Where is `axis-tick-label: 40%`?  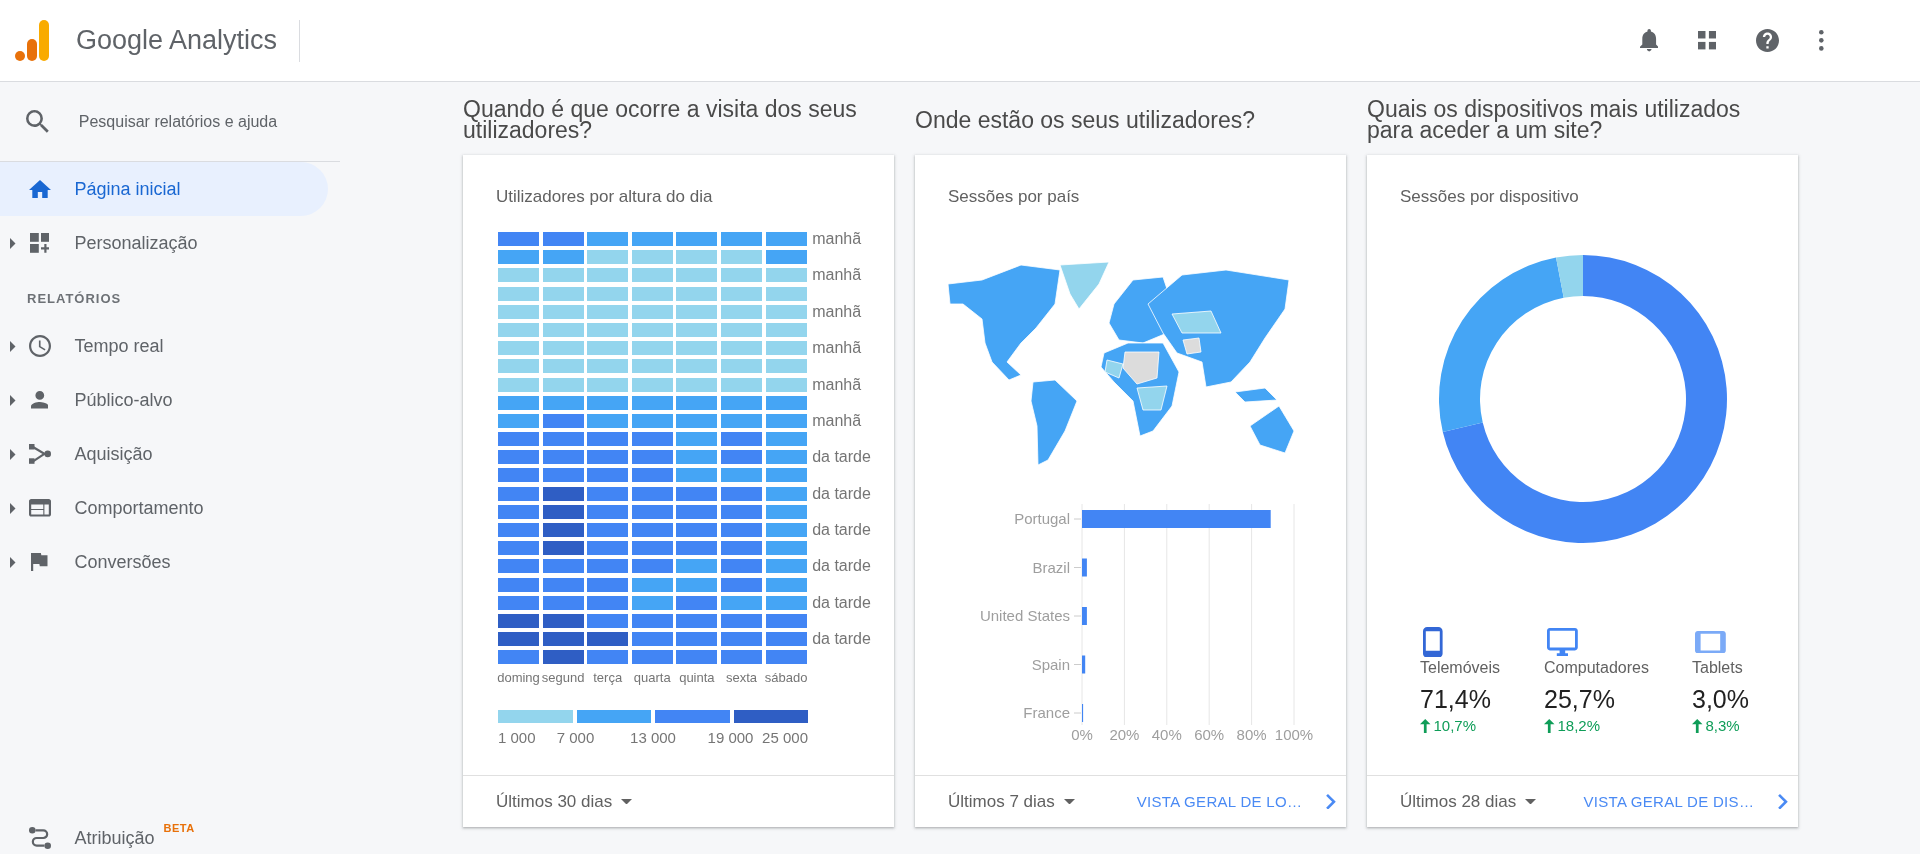
axis-tick-label: 40% is located at coordinates (1166, 734).